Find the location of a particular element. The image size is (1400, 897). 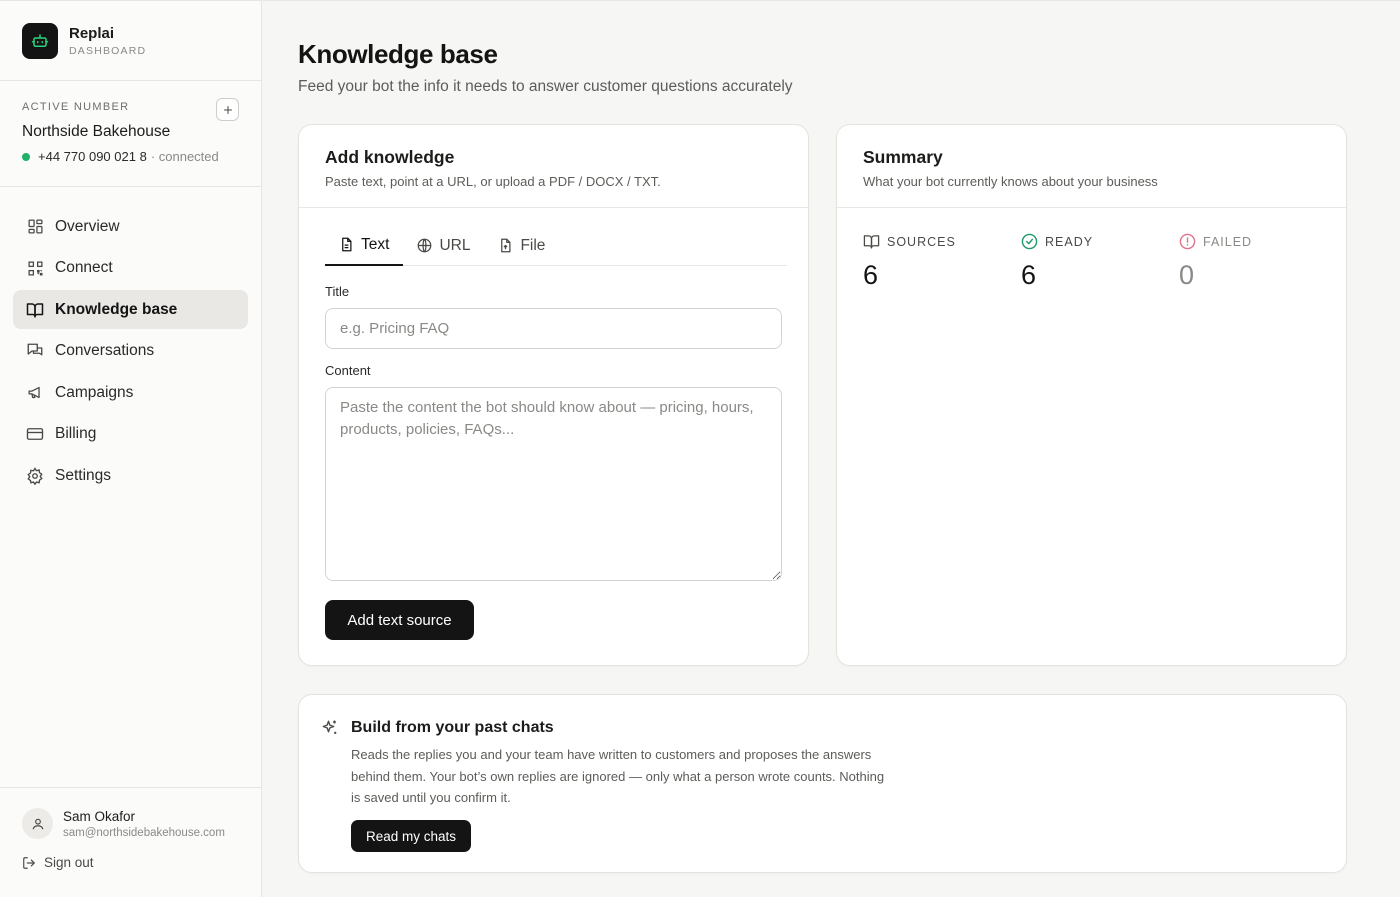

sidebar-item-label: Billing is located at coordinates (76, 434).